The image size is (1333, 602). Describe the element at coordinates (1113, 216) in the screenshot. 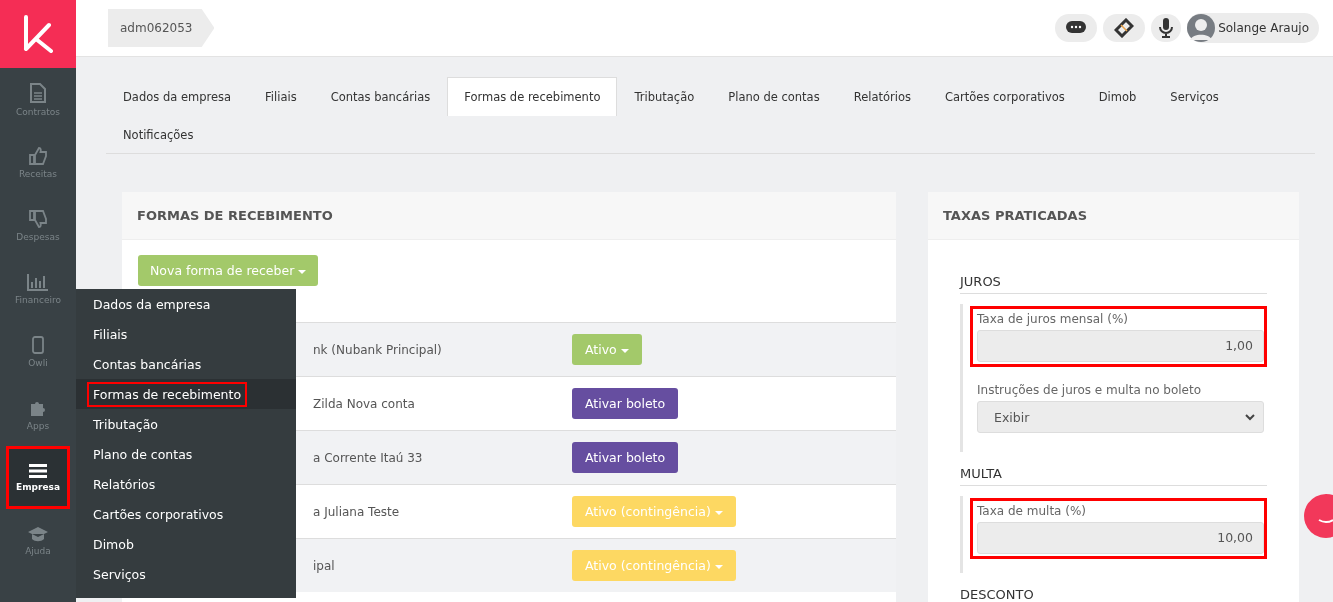

I see `panel-title: TAXAS PRATICADAS` at that location.